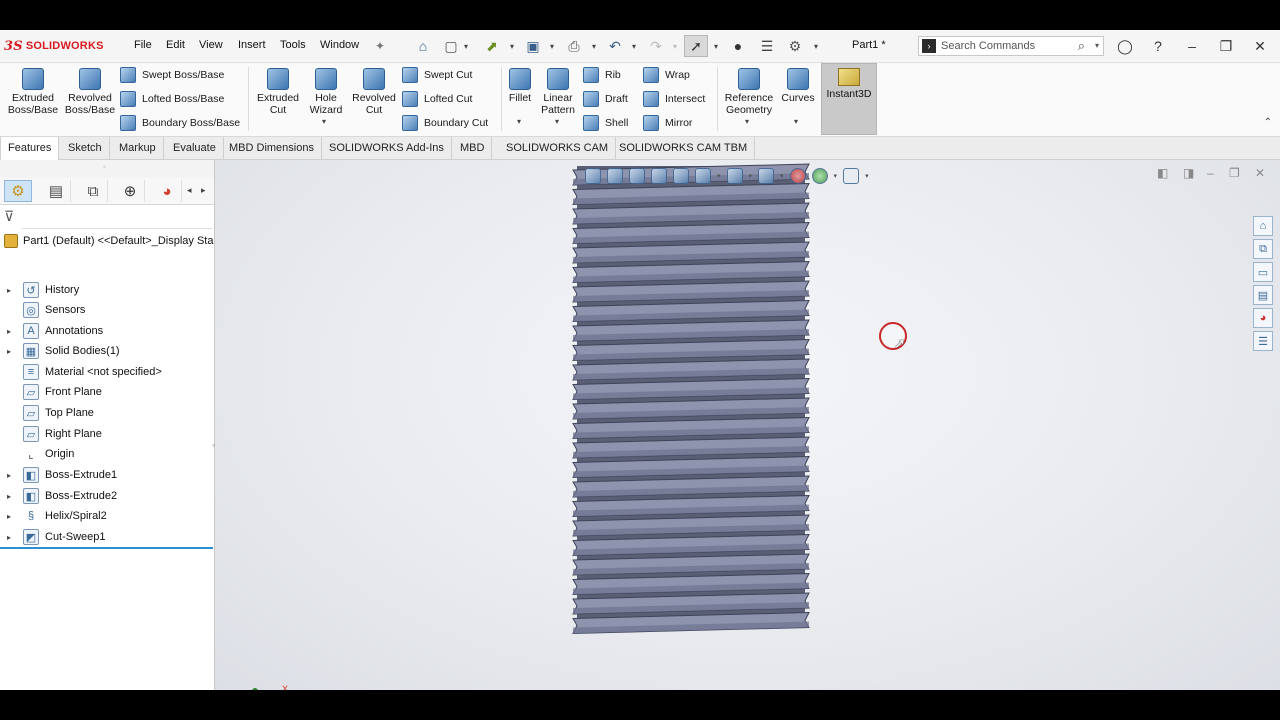 The width and height of the screenshot is (1280, 720). I want to click on pin-icon: ✦, so click(380, 46).